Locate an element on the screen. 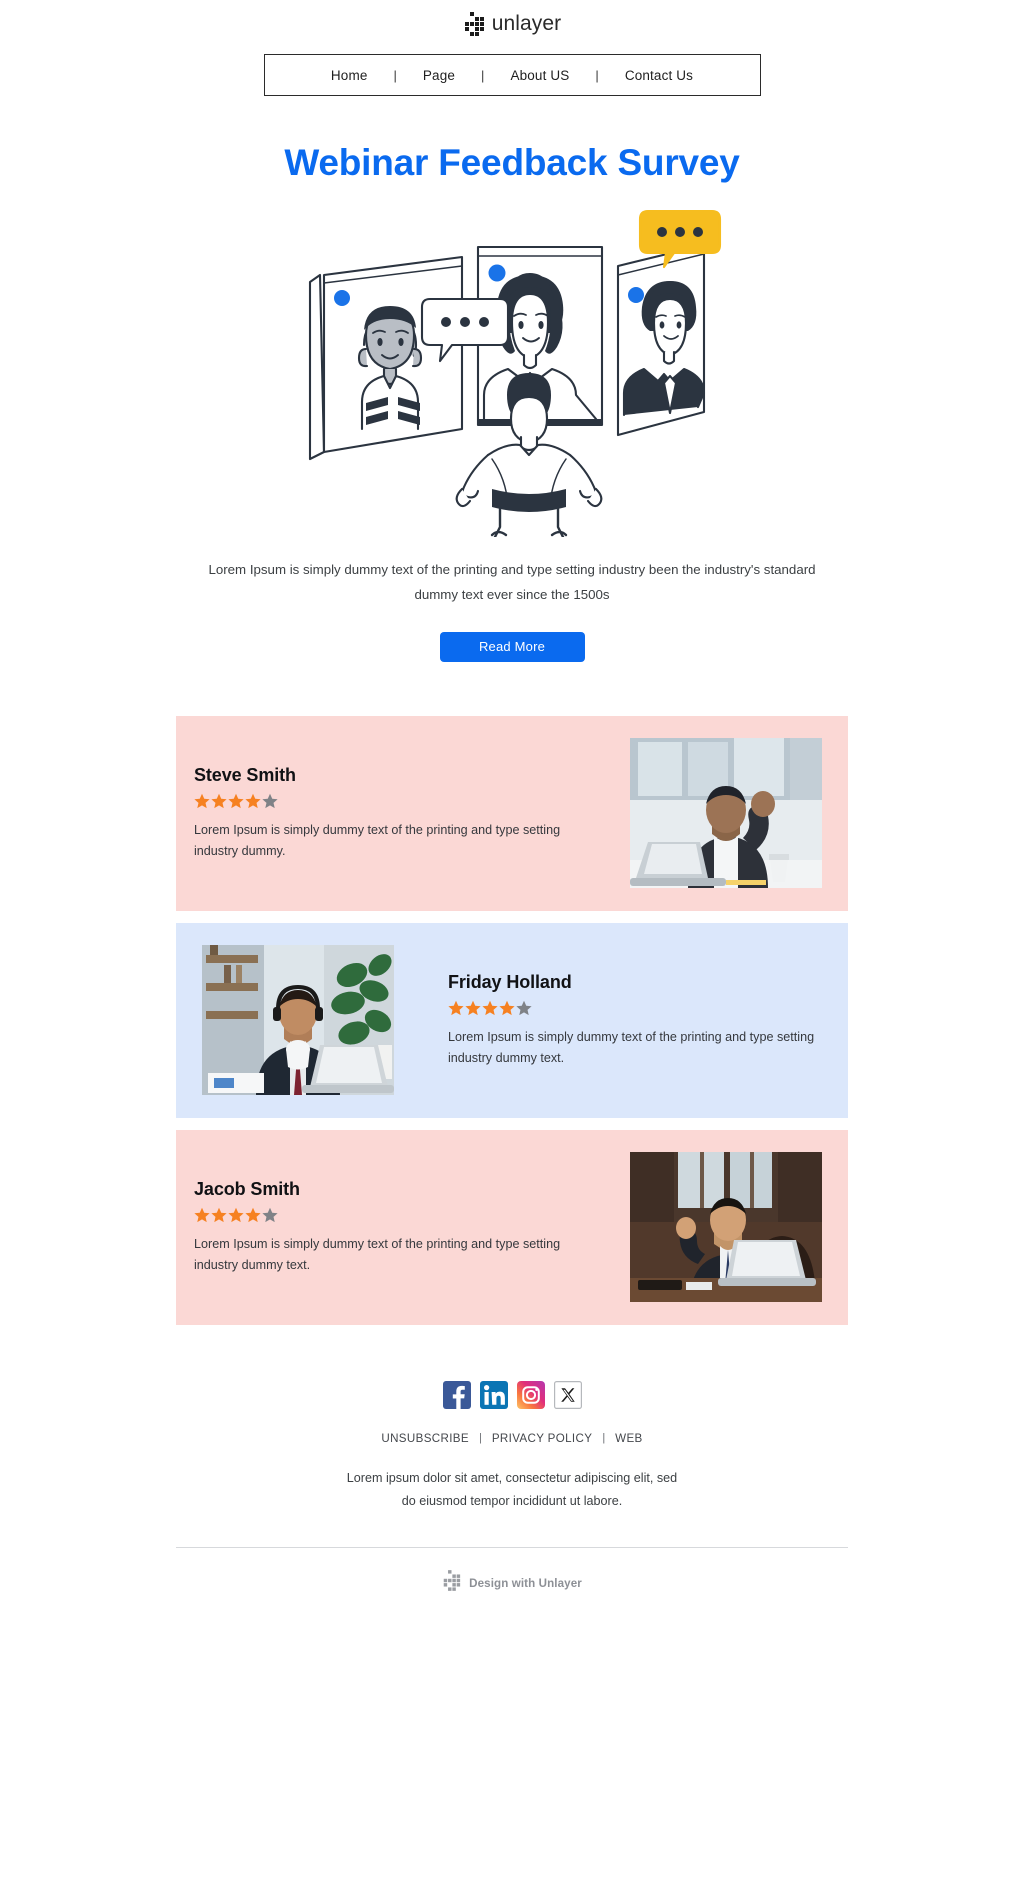  testimonial-name: Friday Holland is located at coordinates (510, 982).